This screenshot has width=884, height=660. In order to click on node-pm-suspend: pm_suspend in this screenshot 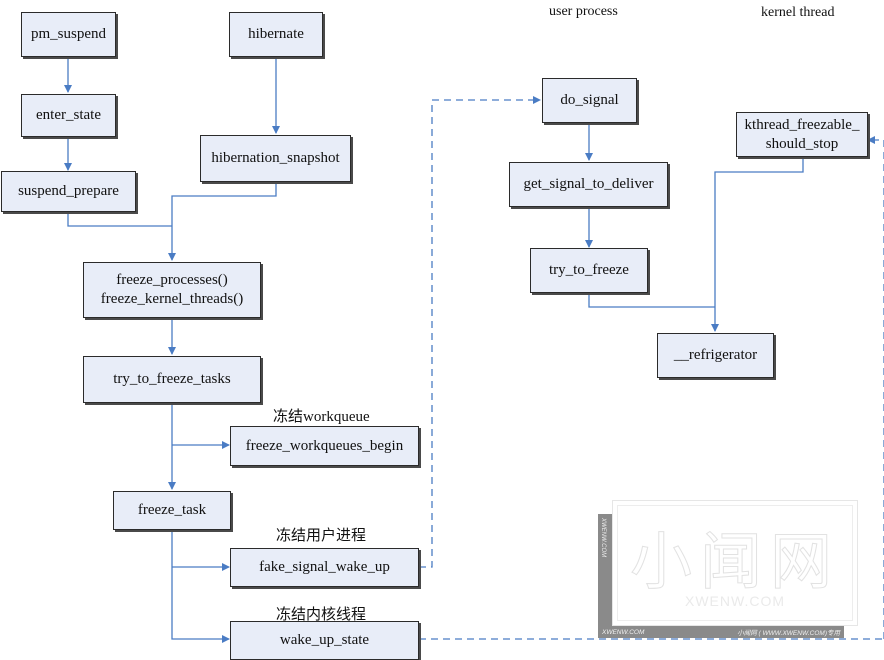, I will do `click(68, 34)`.